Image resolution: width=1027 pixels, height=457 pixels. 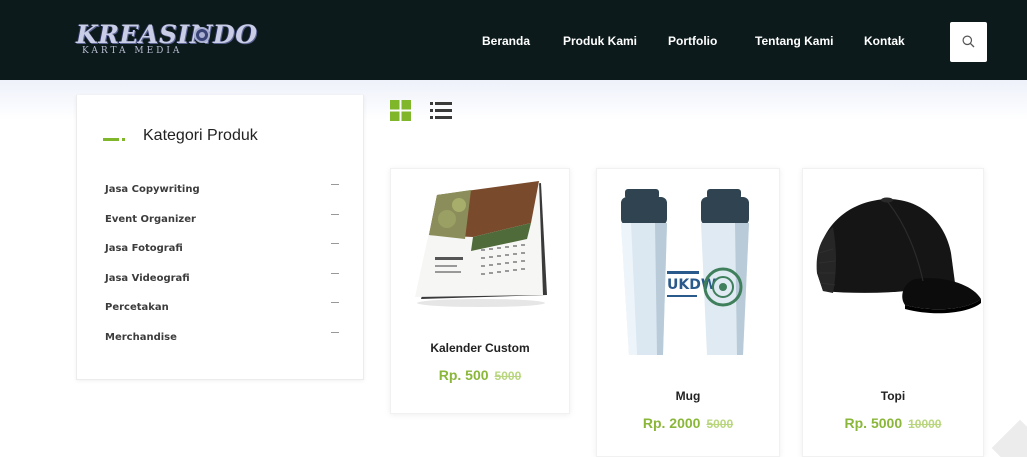 What do you see at coordinates (463, 375) in the screenshot?
I see `current-price: Rp. 500` at bounding box center [463, 375].